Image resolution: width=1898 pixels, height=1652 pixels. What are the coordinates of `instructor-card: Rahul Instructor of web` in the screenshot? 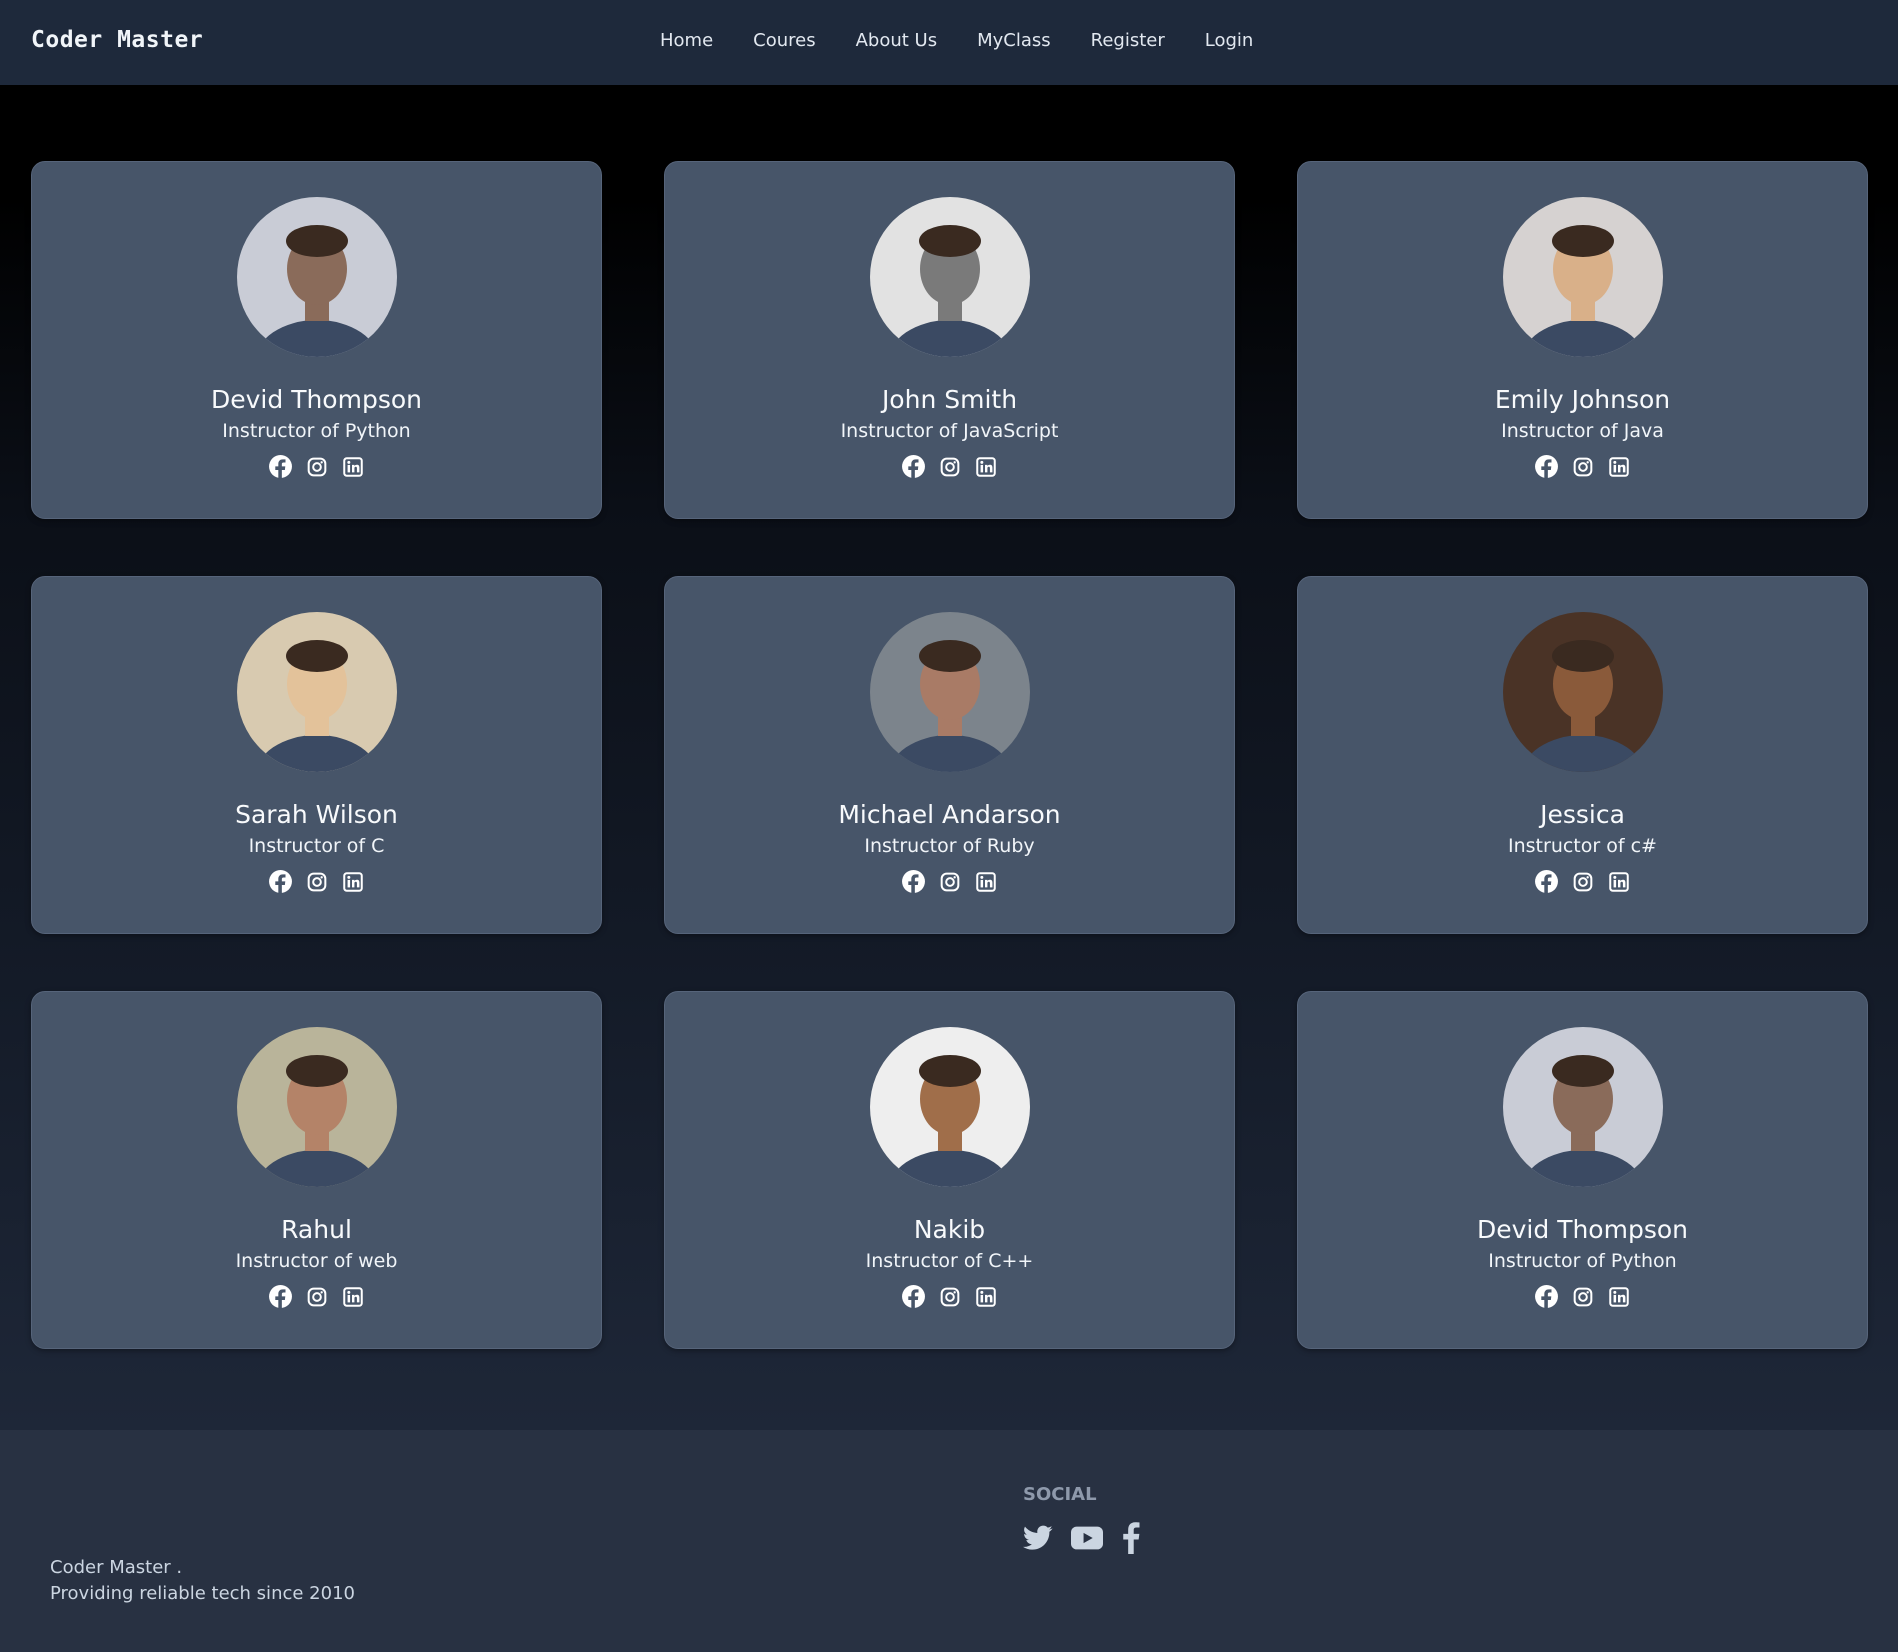 It's located at (316, 1170).